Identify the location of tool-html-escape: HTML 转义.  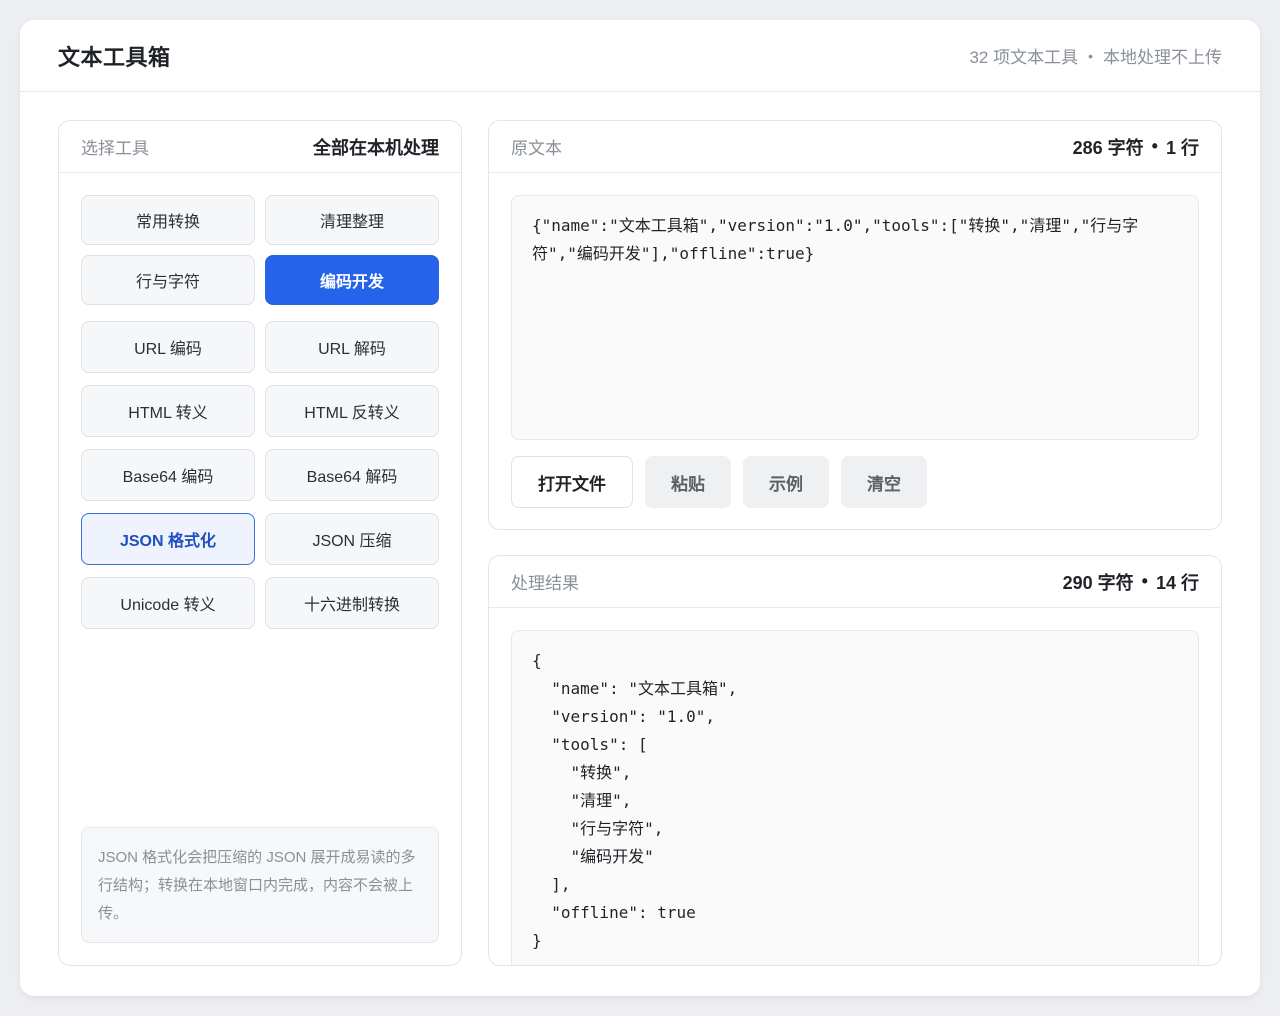
(168, 411).